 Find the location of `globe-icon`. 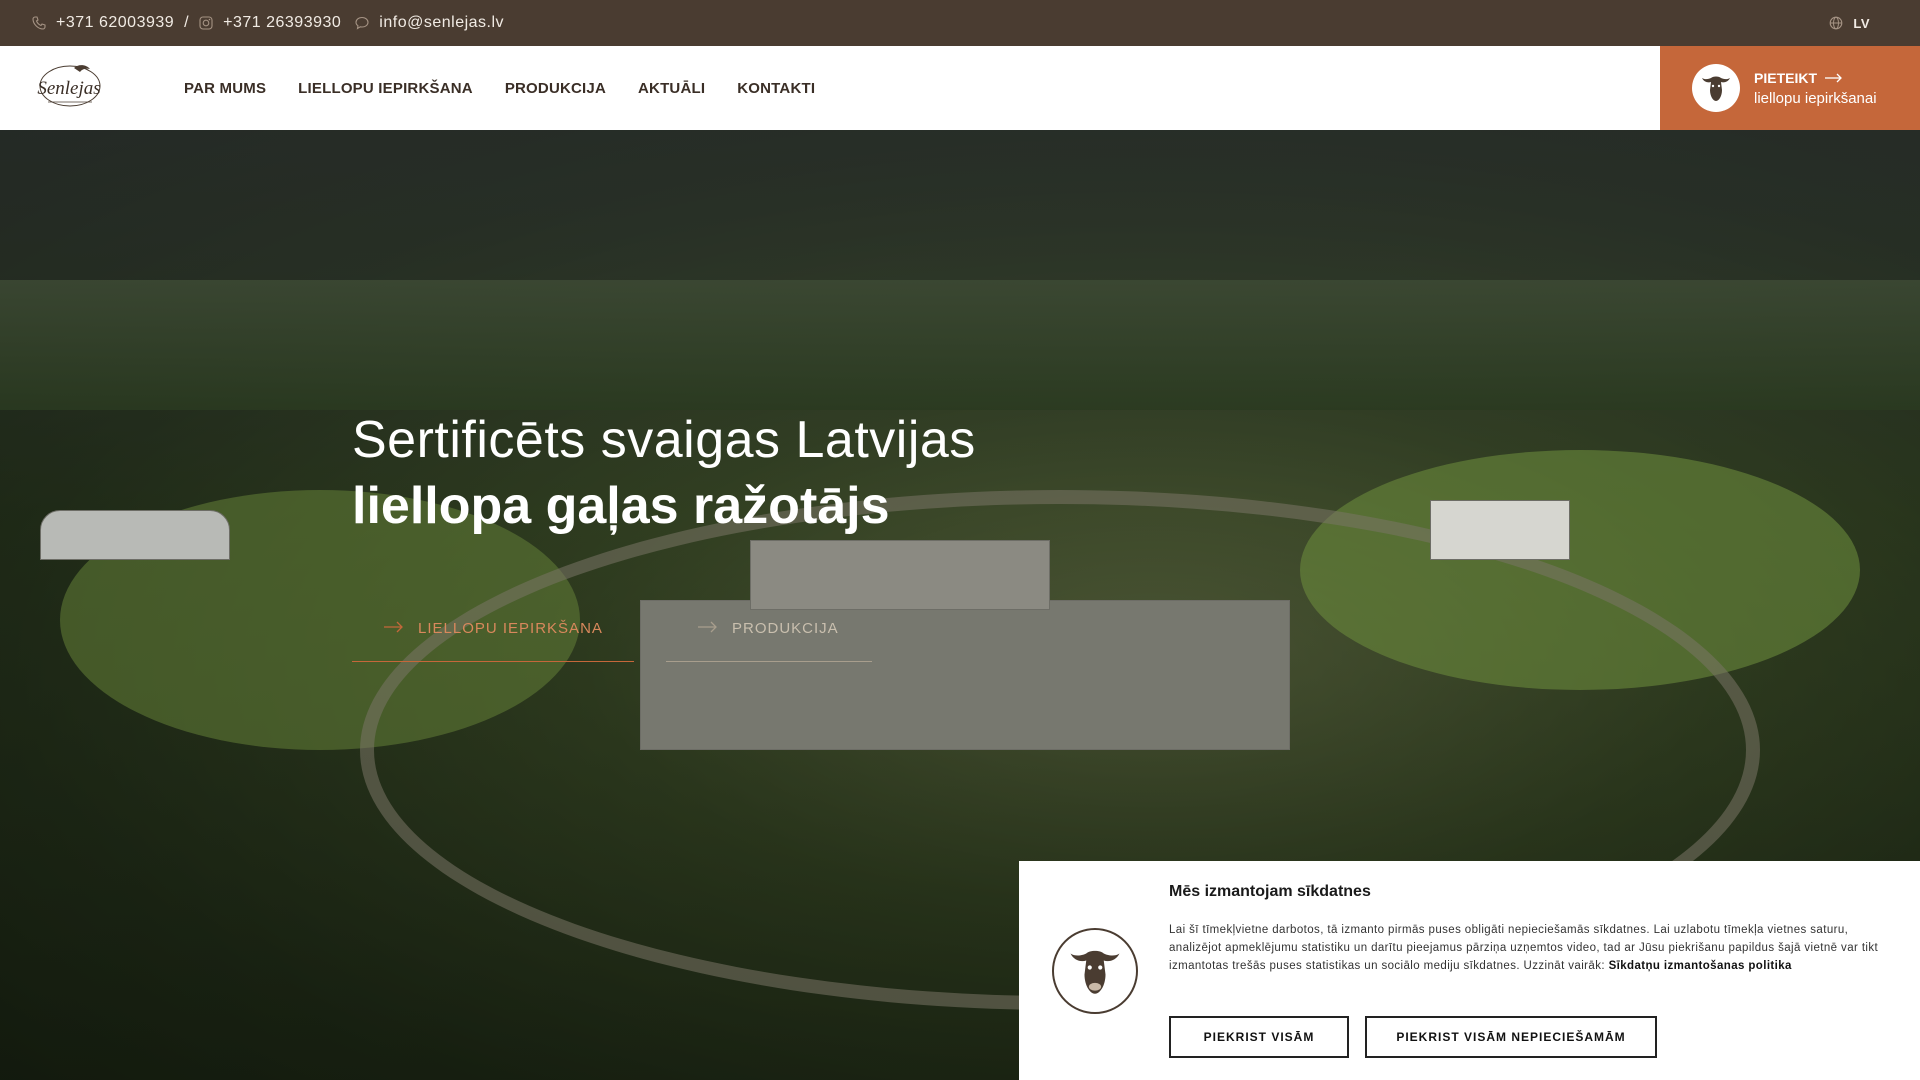

globe-icon is located at coordinates (1836, 23).